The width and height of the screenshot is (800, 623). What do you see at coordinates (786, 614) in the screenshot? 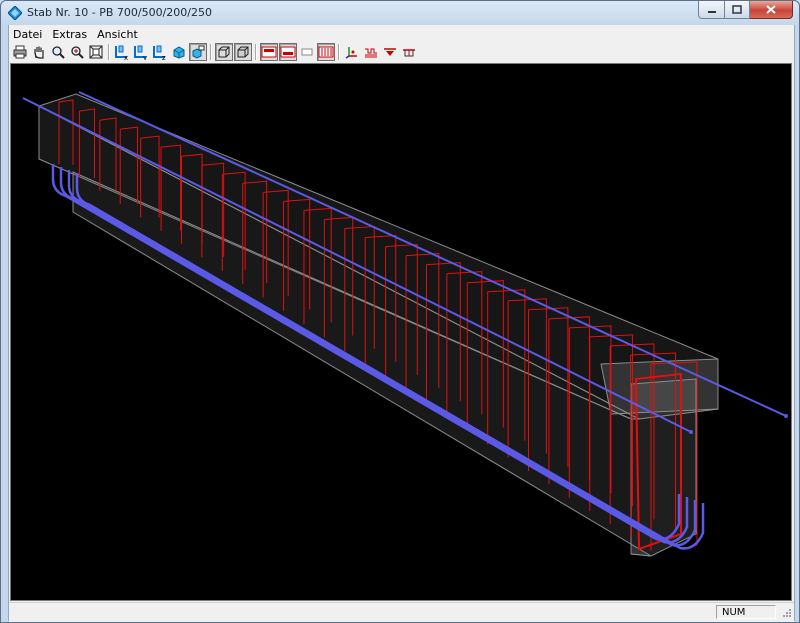
I see `resize-grip-icon` at bounding box center [786, 614].